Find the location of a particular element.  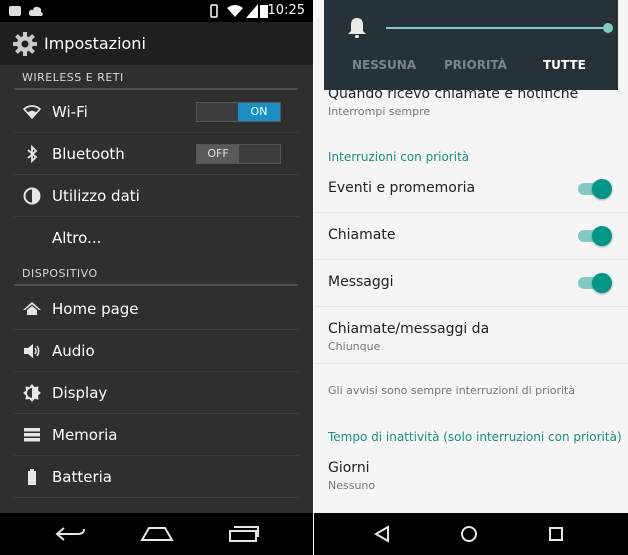

settings-item-display: Display is located at coordinates (156, 393).